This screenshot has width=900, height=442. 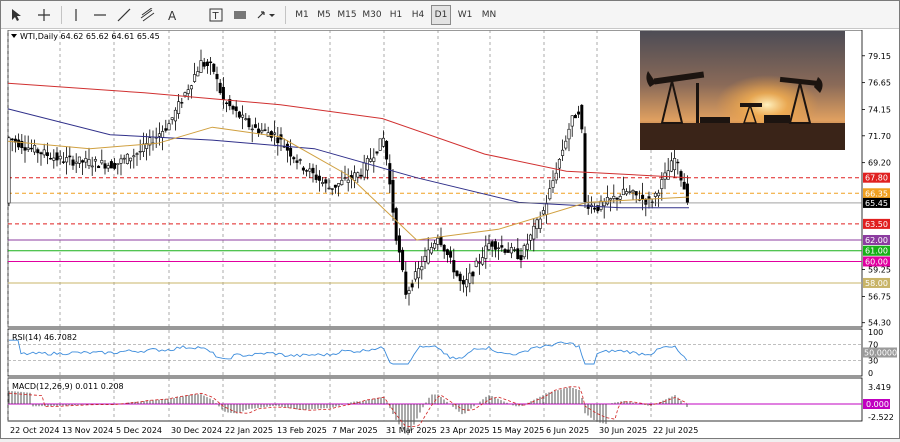 I want to click on timeframe-w1: W1, so click(x=465, y=15).